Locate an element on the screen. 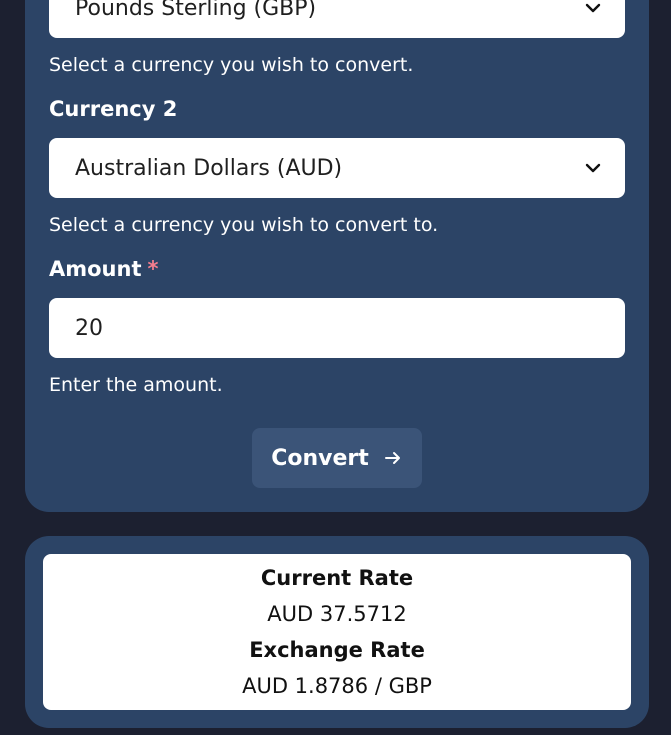 Image resolution: width=671 pixels, height=735 pixels. current-rate-label: Current Rate is located at coordinates (337, 578).